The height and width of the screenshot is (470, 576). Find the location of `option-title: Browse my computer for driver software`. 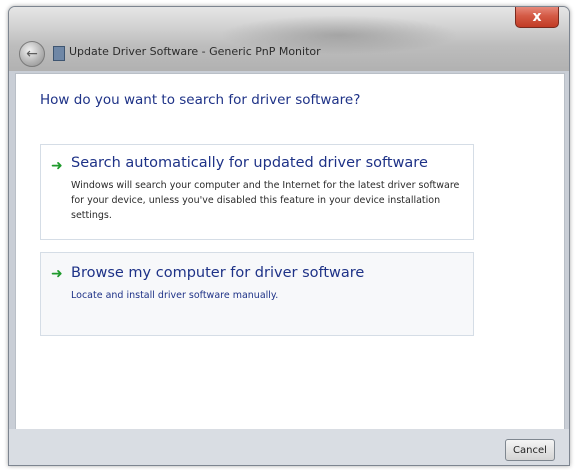

option-title: Browse my computer for driver software is located at coordinates (218, 273).